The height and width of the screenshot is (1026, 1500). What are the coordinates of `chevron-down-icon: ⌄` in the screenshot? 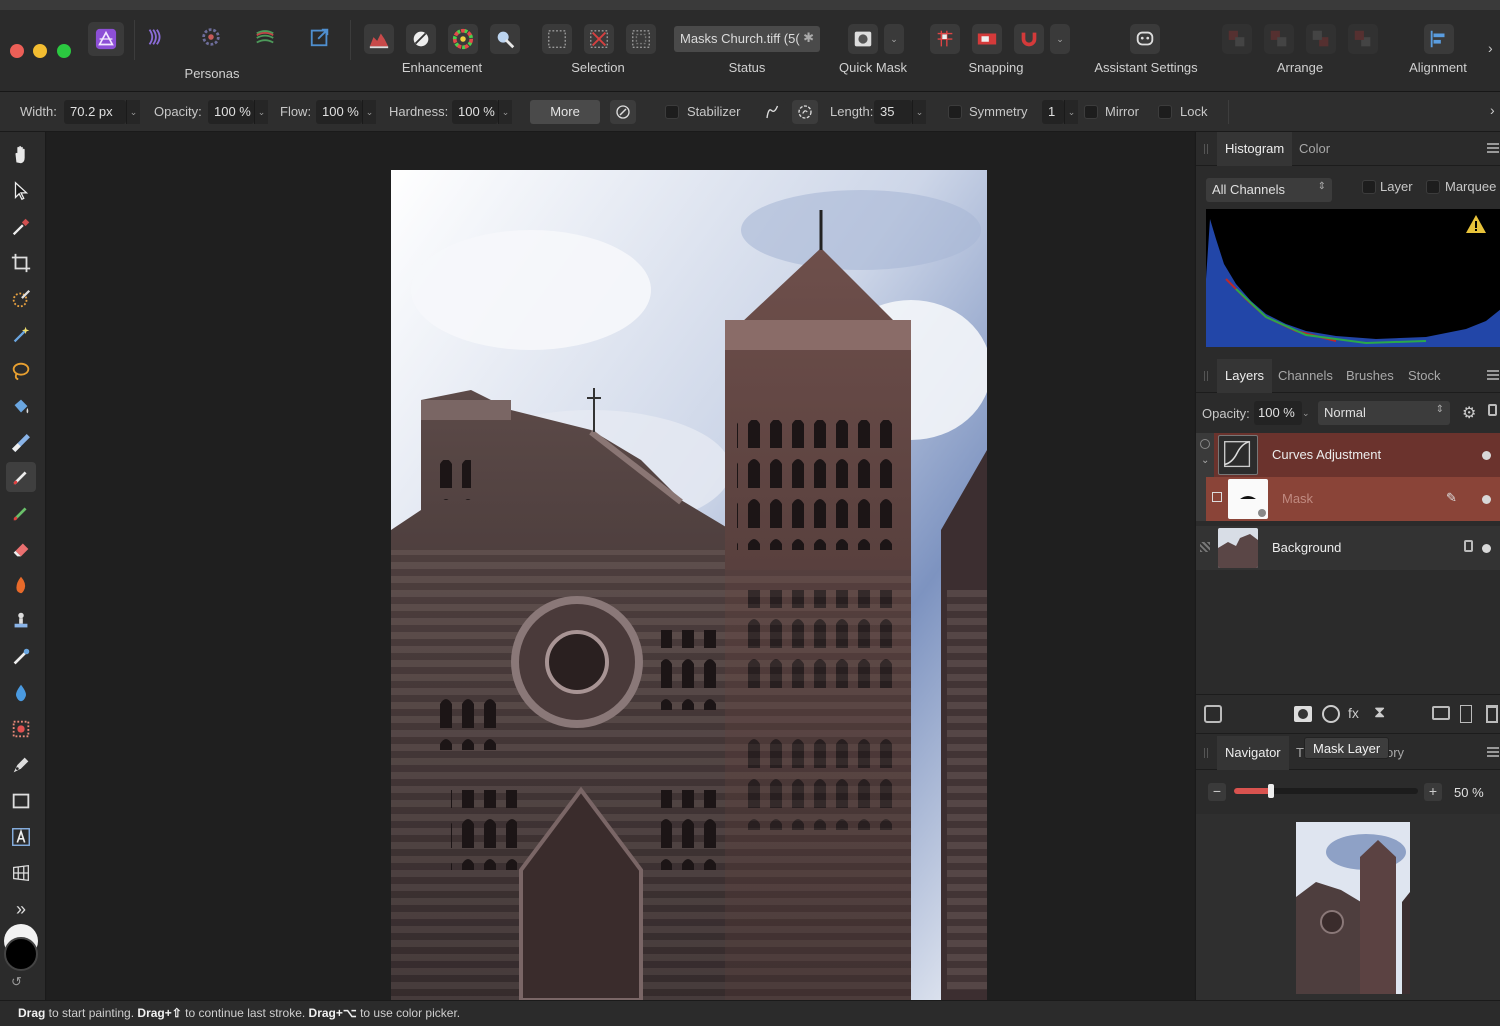 It's located at (1205, 460).